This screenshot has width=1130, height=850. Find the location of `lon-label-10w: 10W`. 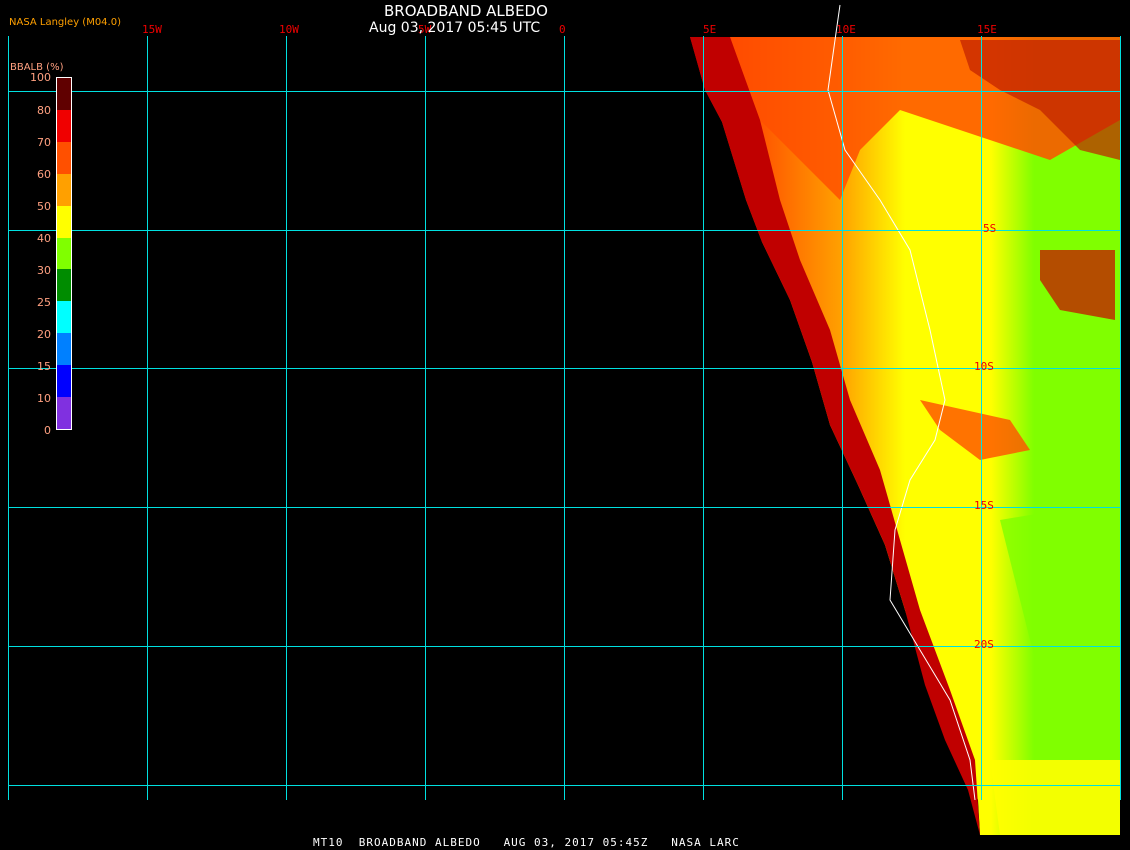

lon-label-10w: 10W is located at coordinates (289, 29).